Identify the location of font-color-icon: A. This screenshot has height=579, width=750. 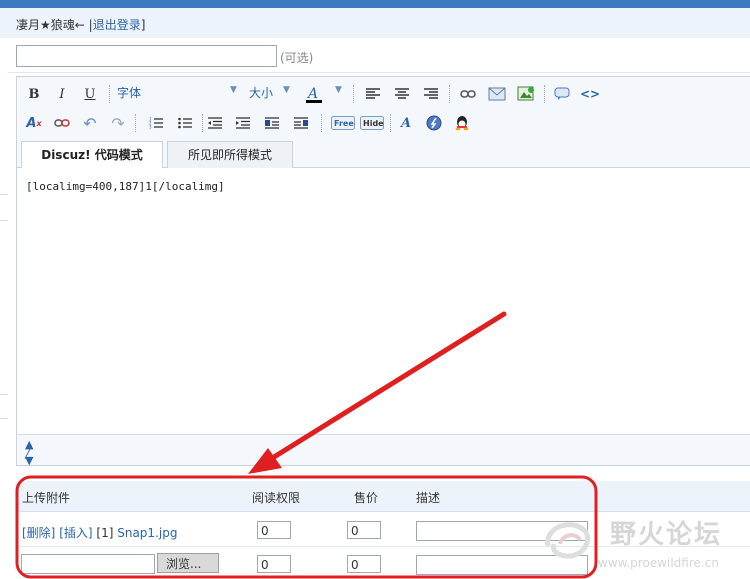
(314, 94).